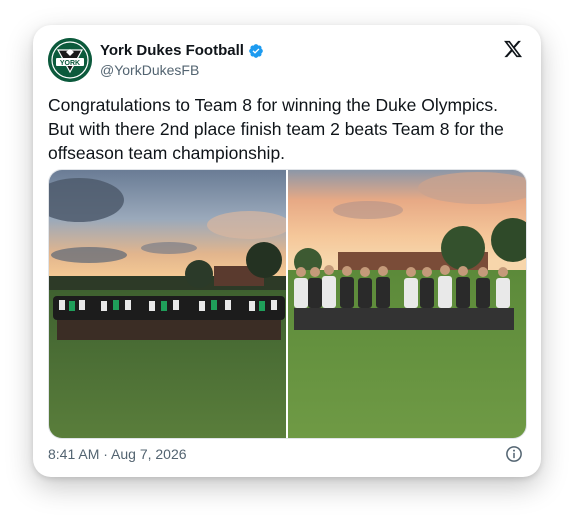 Image resolution: width=574 pixels, height=523 pixels. I want to click on author-name-row: York Dukes Football, so click(182, 50).